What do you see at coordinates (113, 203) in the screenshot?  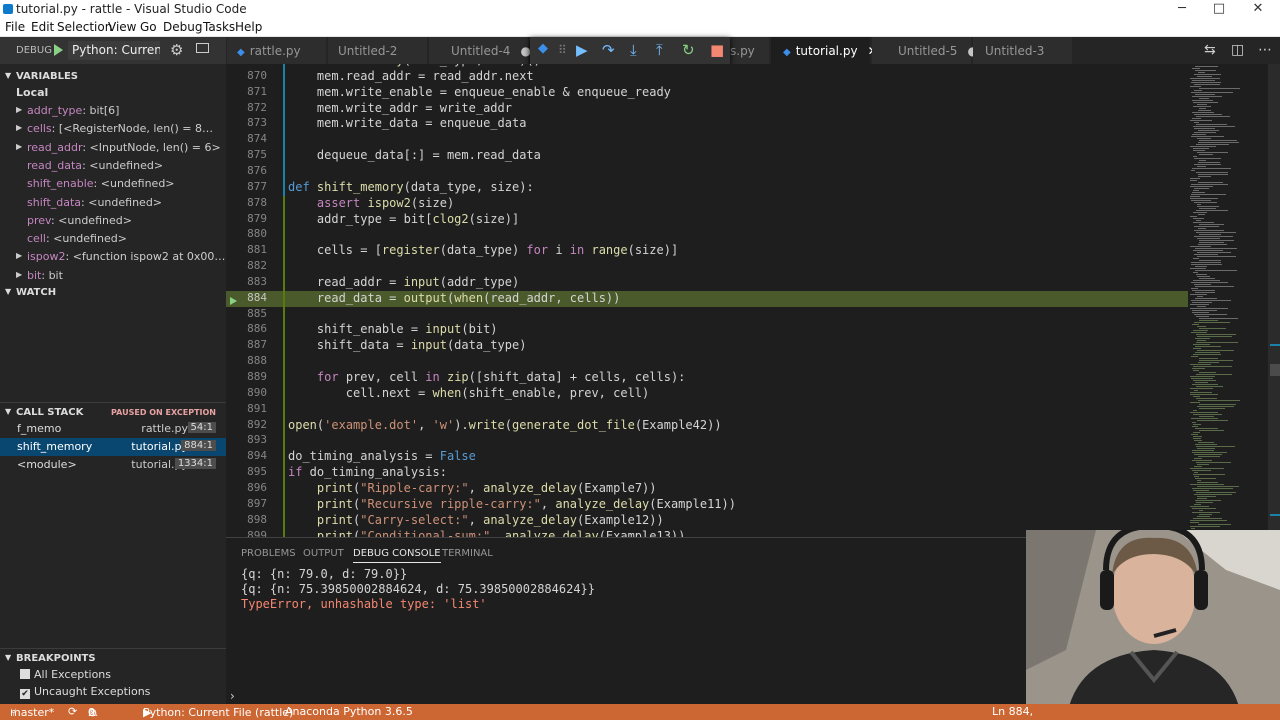 I see `variable-row: shift_data: <undefined>` at bounding box center [113, 203].